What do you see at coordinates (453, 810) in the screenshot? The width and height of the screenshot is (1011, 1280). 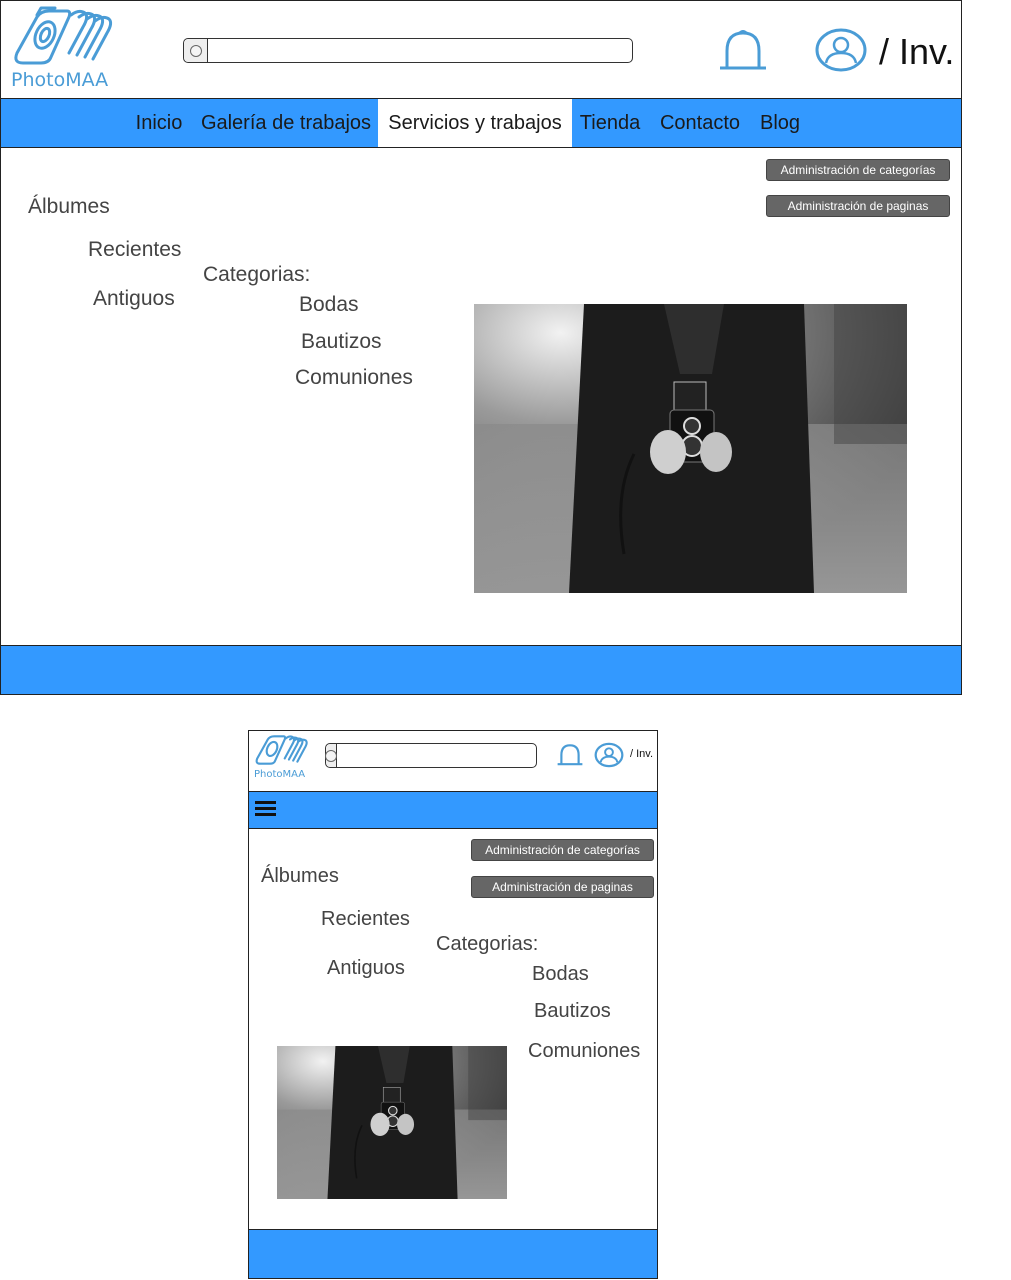 I see `main-nav` at bounding box center [453, 810].